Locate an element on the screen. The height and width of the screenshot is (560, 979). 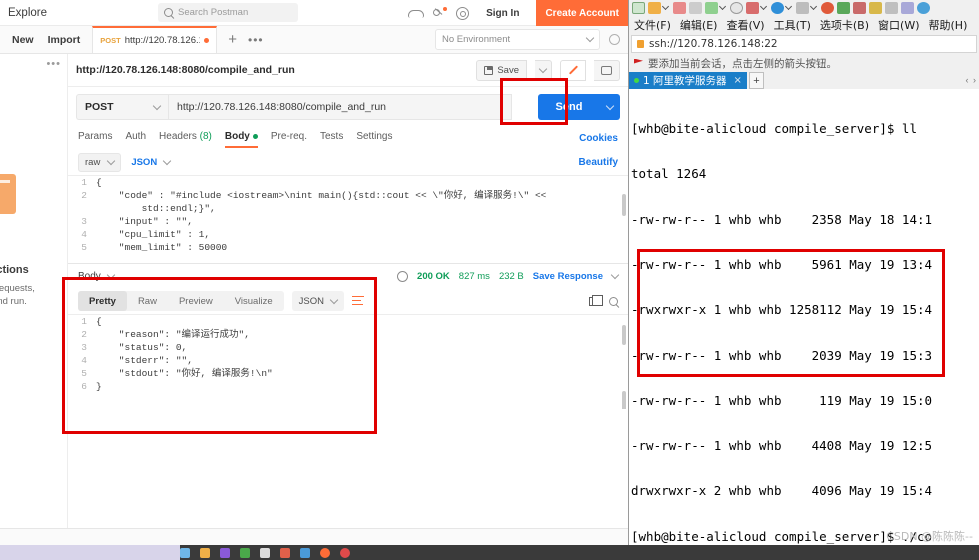
explore-link: Explore is located at coordinates (27, 13).